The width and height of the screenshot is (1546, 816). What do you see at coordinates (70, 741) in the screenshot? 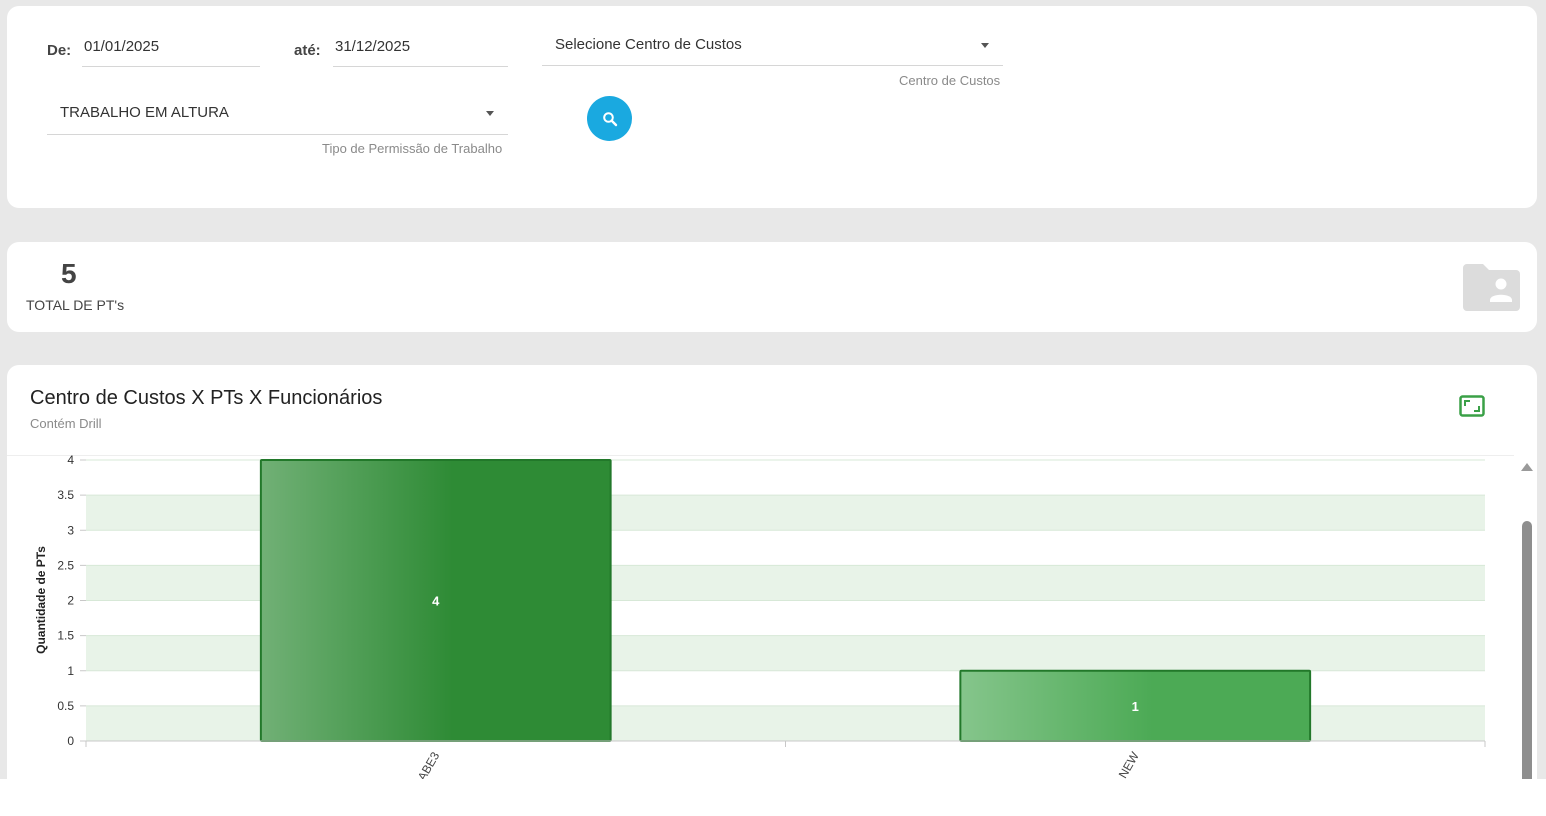
I see `y-tick-label: 0` at bounding box center [70, 741].